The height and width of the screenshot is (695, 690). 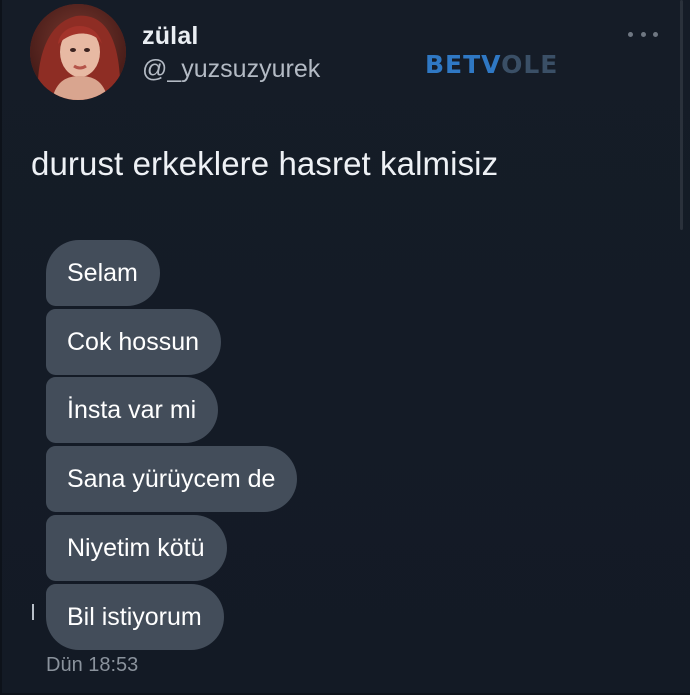 I want to click on watermark: BETVOLE, so click(x=491, y=64).